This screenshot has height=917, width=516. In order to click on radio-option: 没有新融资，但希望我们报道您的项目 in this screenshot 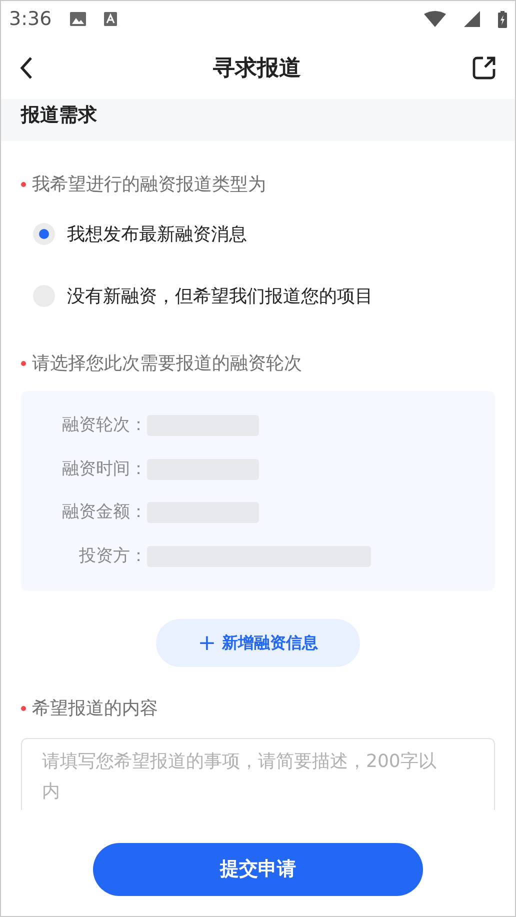, I will do `click(258, 296)`.